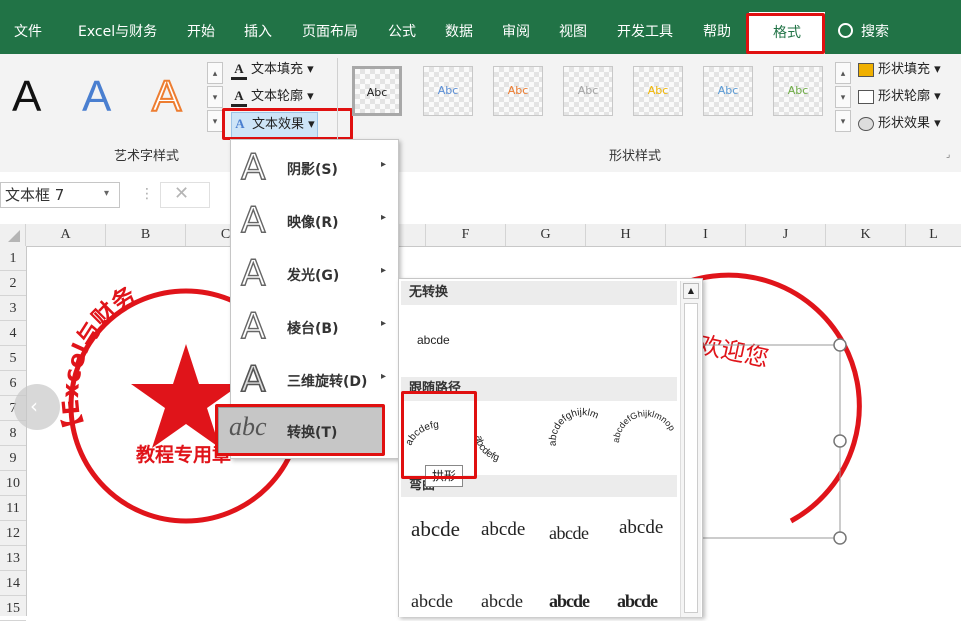  What do you see at coordinates (573, 31) in the screenshot?
I see `tab-view: 视图` at bounding box center [573, 31].